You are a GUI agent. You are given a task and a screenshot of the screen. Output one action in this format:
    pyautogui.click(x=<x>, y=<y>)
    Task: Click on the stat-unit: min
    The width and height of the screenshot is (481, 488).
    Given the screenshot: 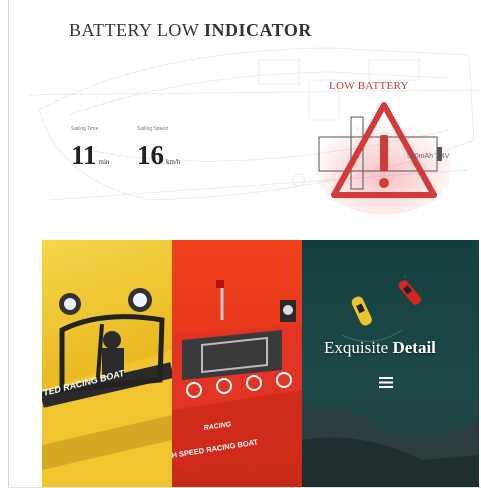 What is the action you would take?
    pyautogui.click(x=104, y=162)
    